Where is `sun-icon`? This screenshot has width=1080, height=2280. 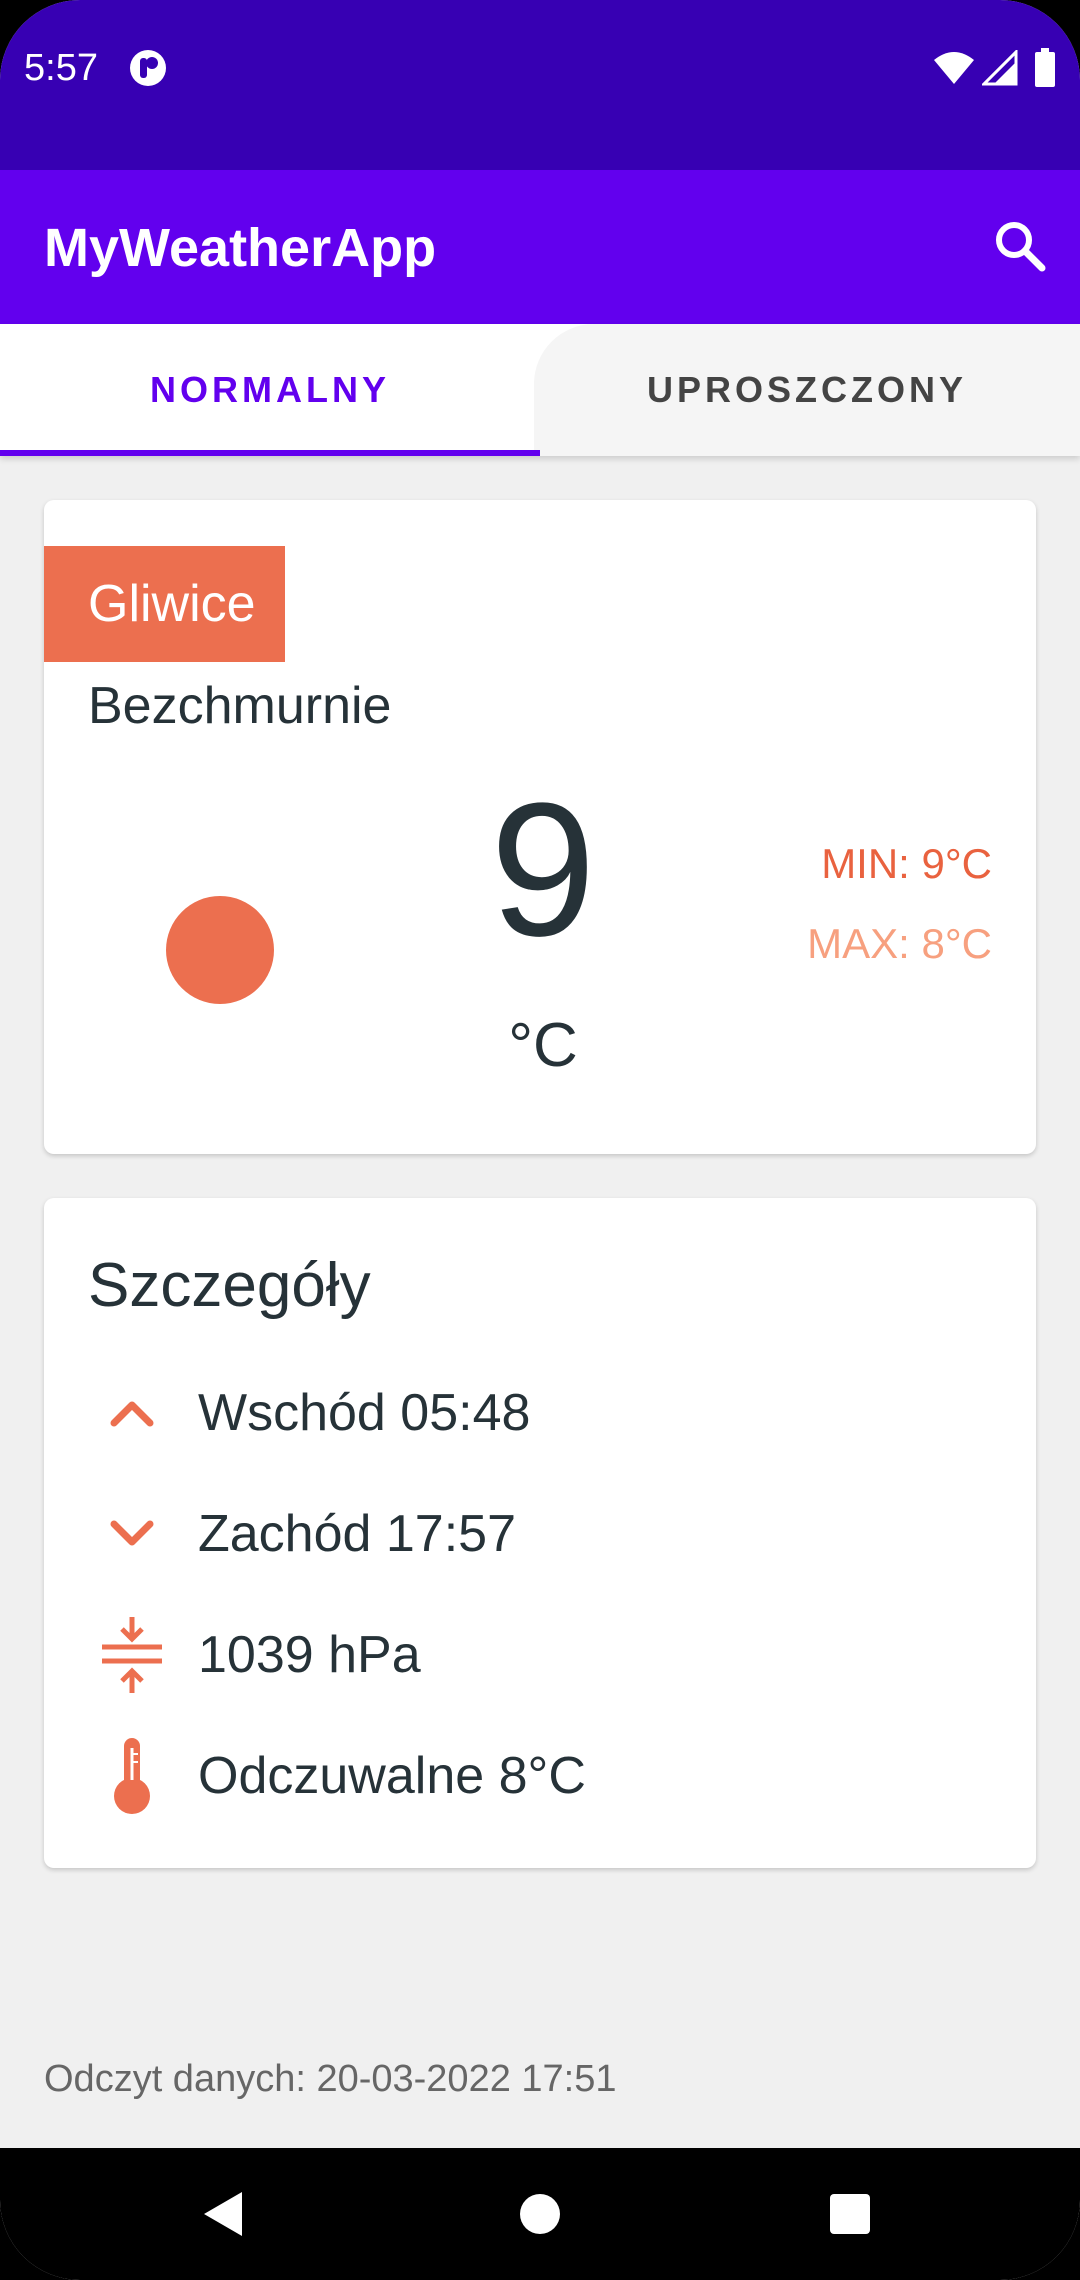 sun-icon is located at coordinates (220, 950).